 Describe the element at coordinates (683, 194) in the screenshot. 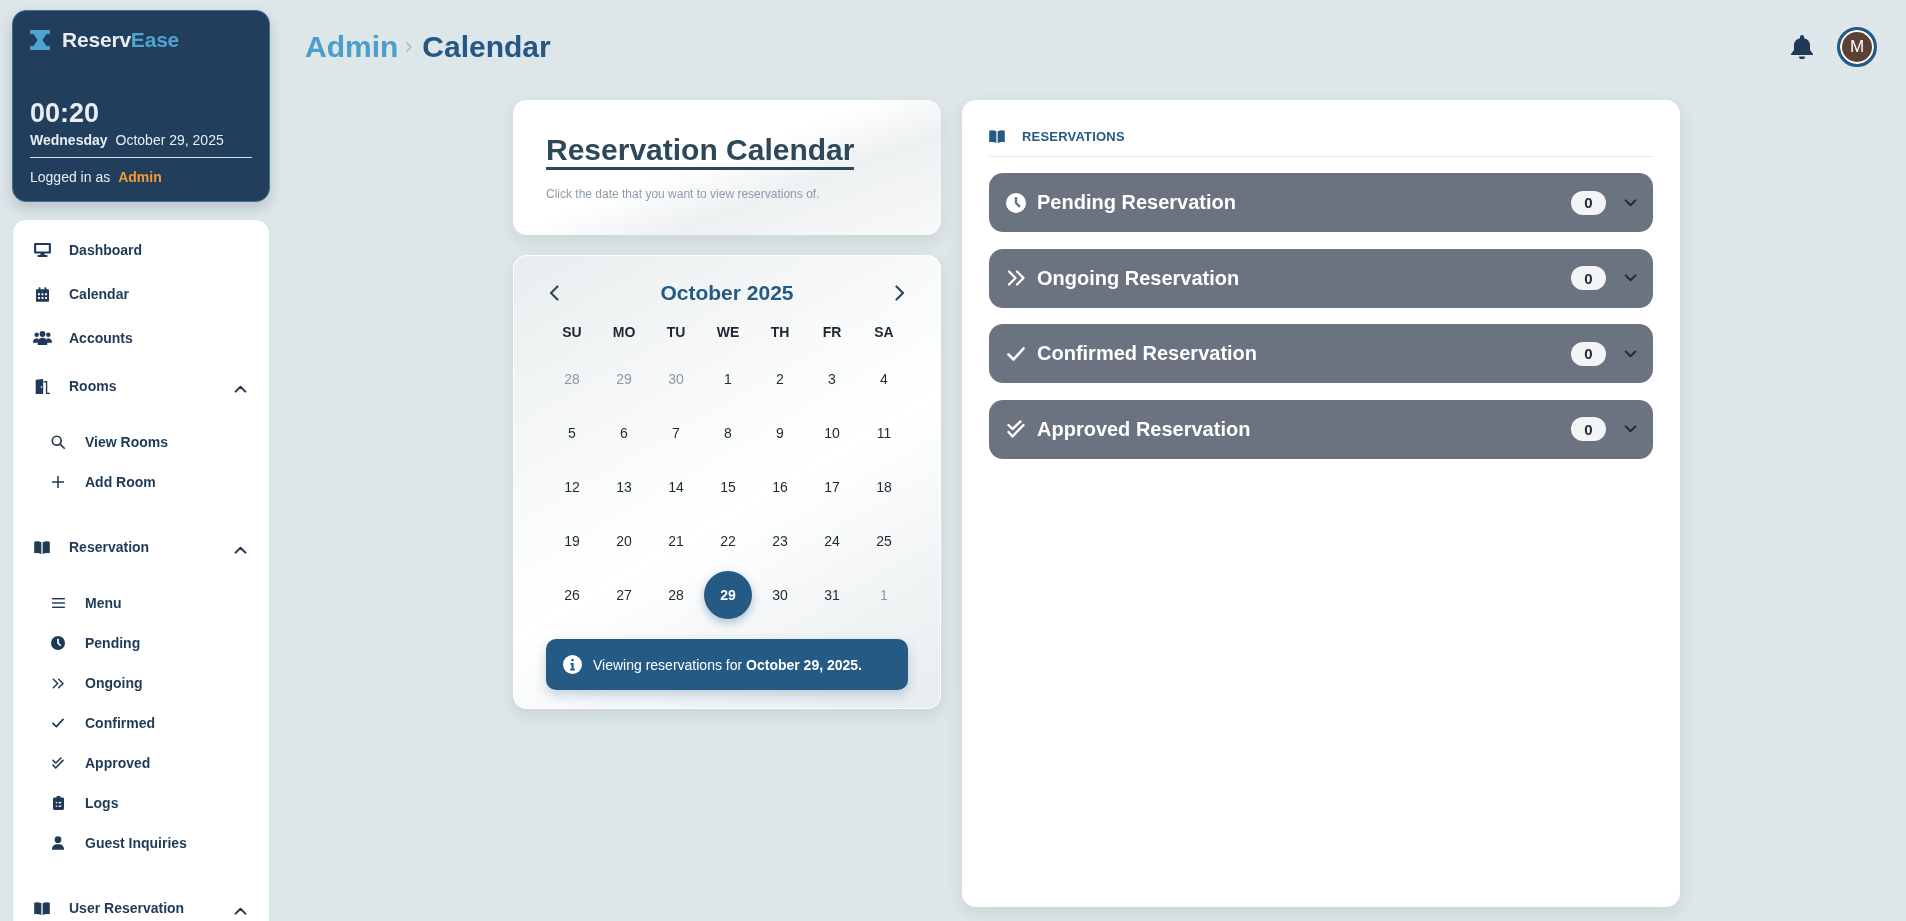

I see `card-subtitle: Click the date that you want to view reservations of.` at that location.